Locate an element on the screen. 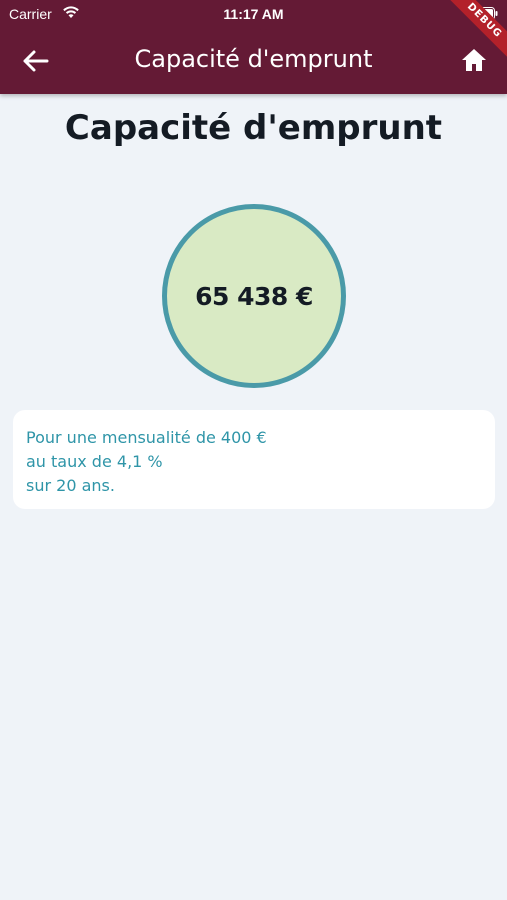  status-bar: Carrier 11:17 AM is located at coordinates (253, 14).